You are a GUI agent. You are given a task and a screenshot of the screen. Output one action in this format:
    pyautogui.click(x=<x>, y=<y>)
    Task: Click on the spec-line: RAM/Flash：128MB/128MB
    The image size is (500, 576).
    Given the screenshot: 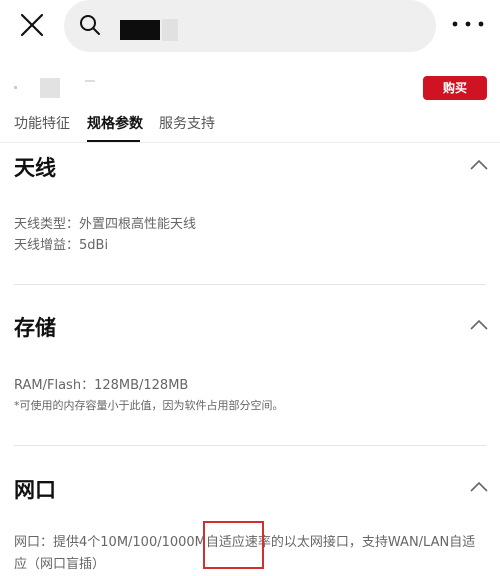 What is the action you would take?
    pyautogui.click(x=101, y=385)
    